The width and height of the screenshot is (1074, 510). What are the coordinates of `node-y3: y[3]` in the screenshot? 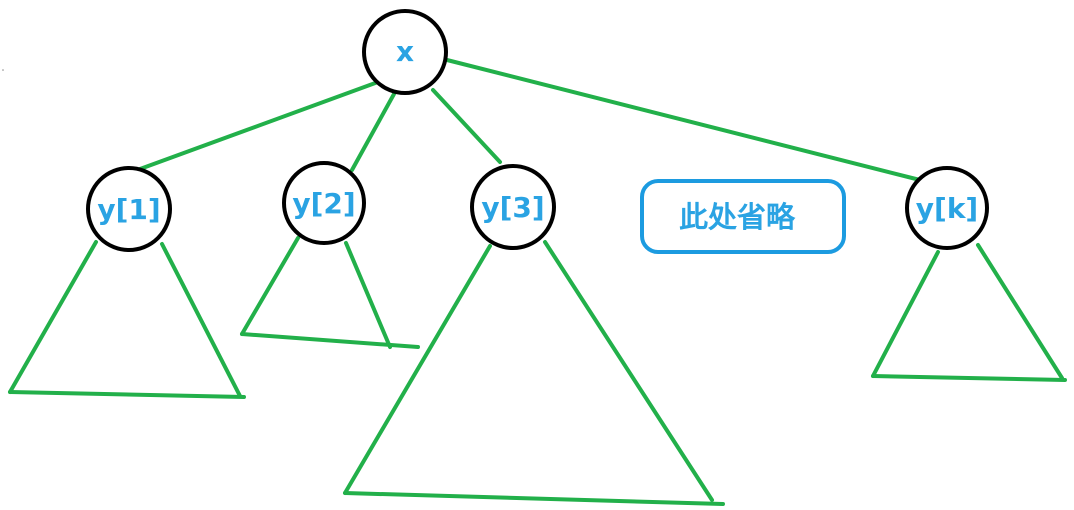 It's located at (513, 207).